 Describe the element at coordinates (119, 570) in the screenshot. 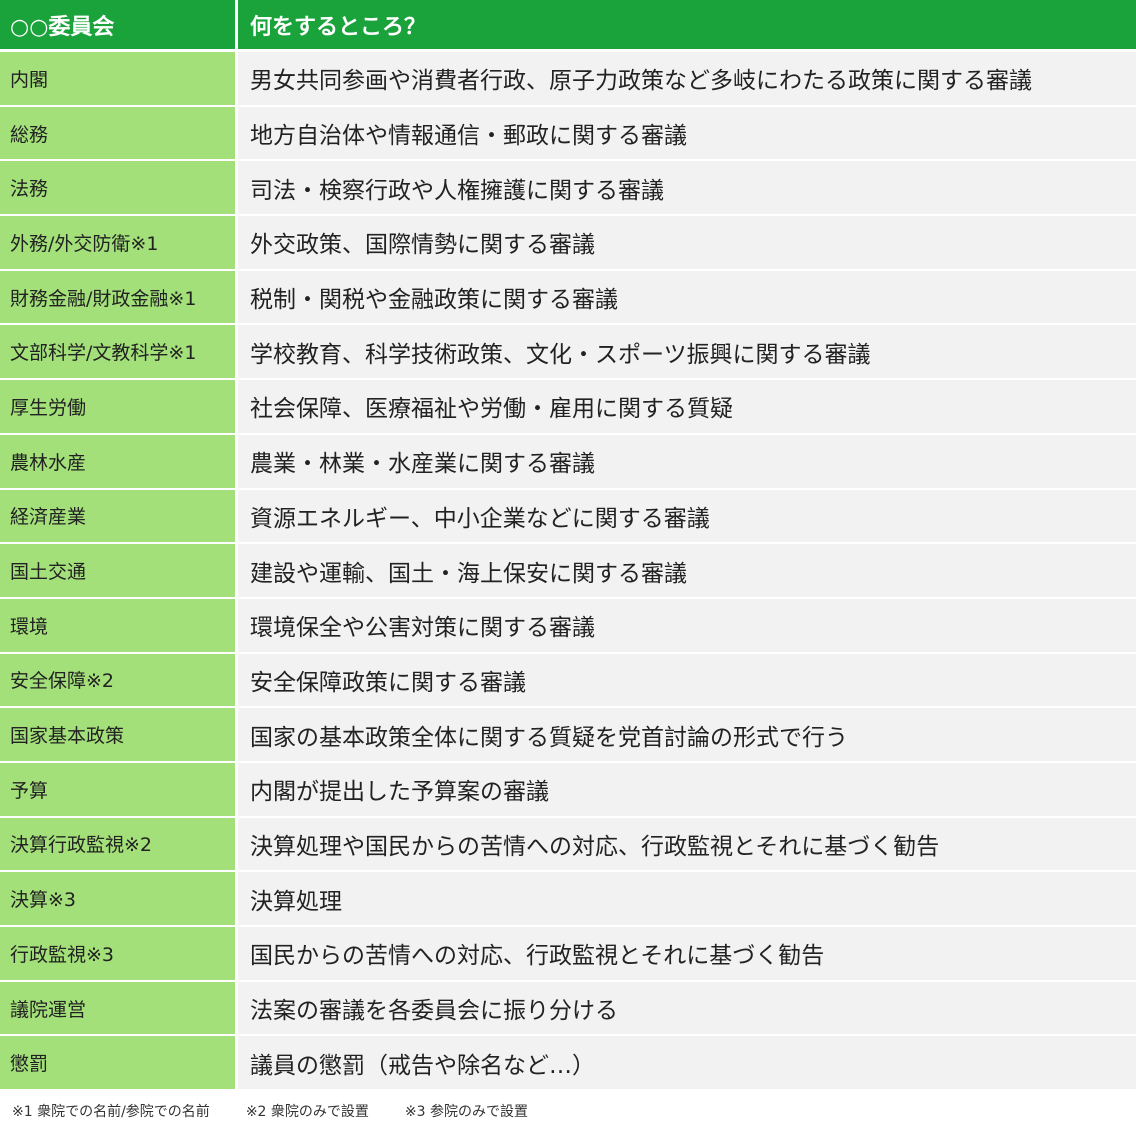

I see `committee-name: 国土交通` at that location.